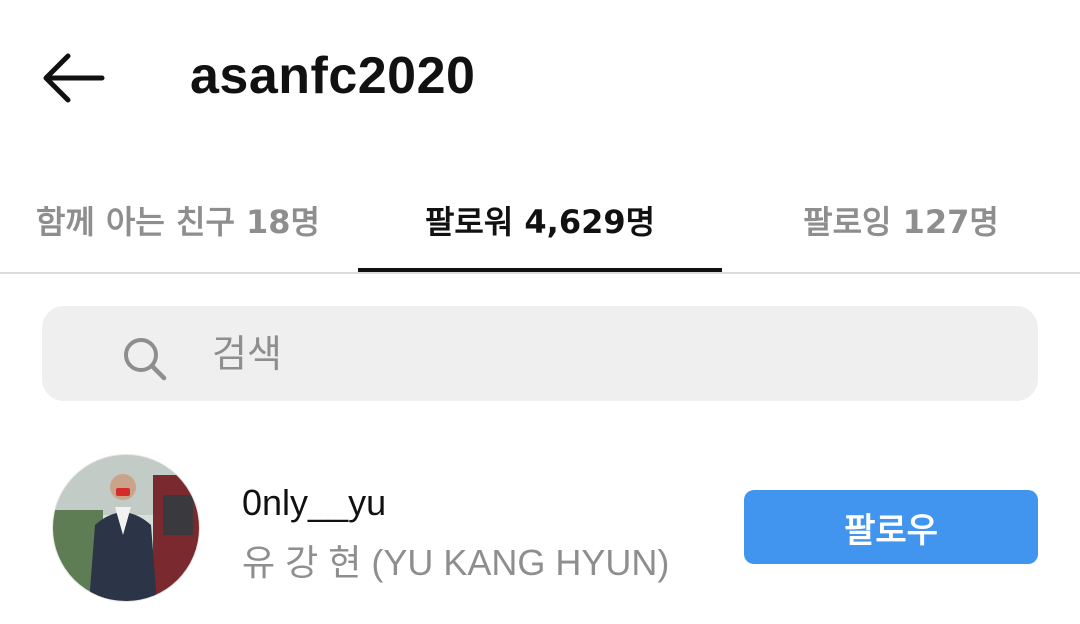  Describe the element at coordinates (145, 359) in the screenshot. I see `search-icon` at that location.